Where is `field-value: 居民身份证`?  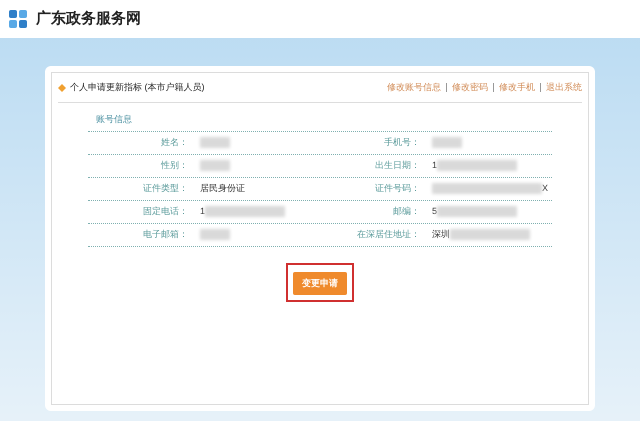
field-value: 居民身份证 is located at coordinates (222, 188).